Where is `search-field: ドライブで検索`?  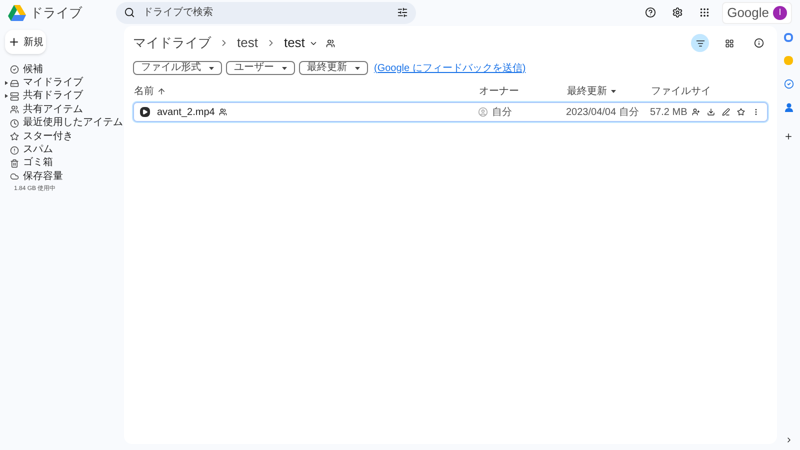
search-field: ドライブで検索 is located at coordinates (266, 13).